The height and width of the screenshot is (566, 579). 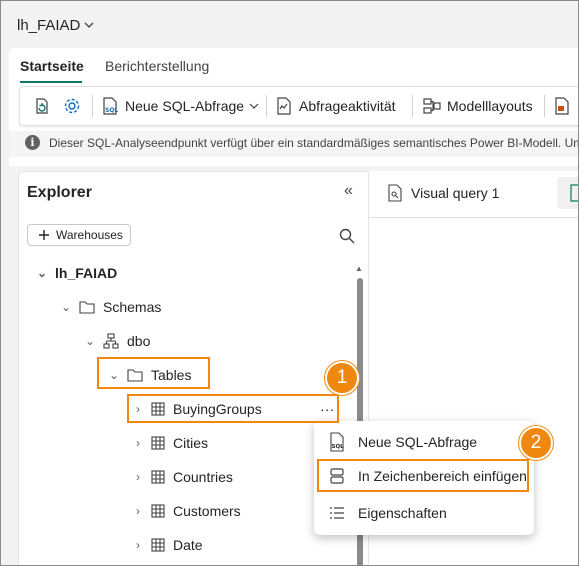 I want to click on refresh-button, so click(x=42, y=106).